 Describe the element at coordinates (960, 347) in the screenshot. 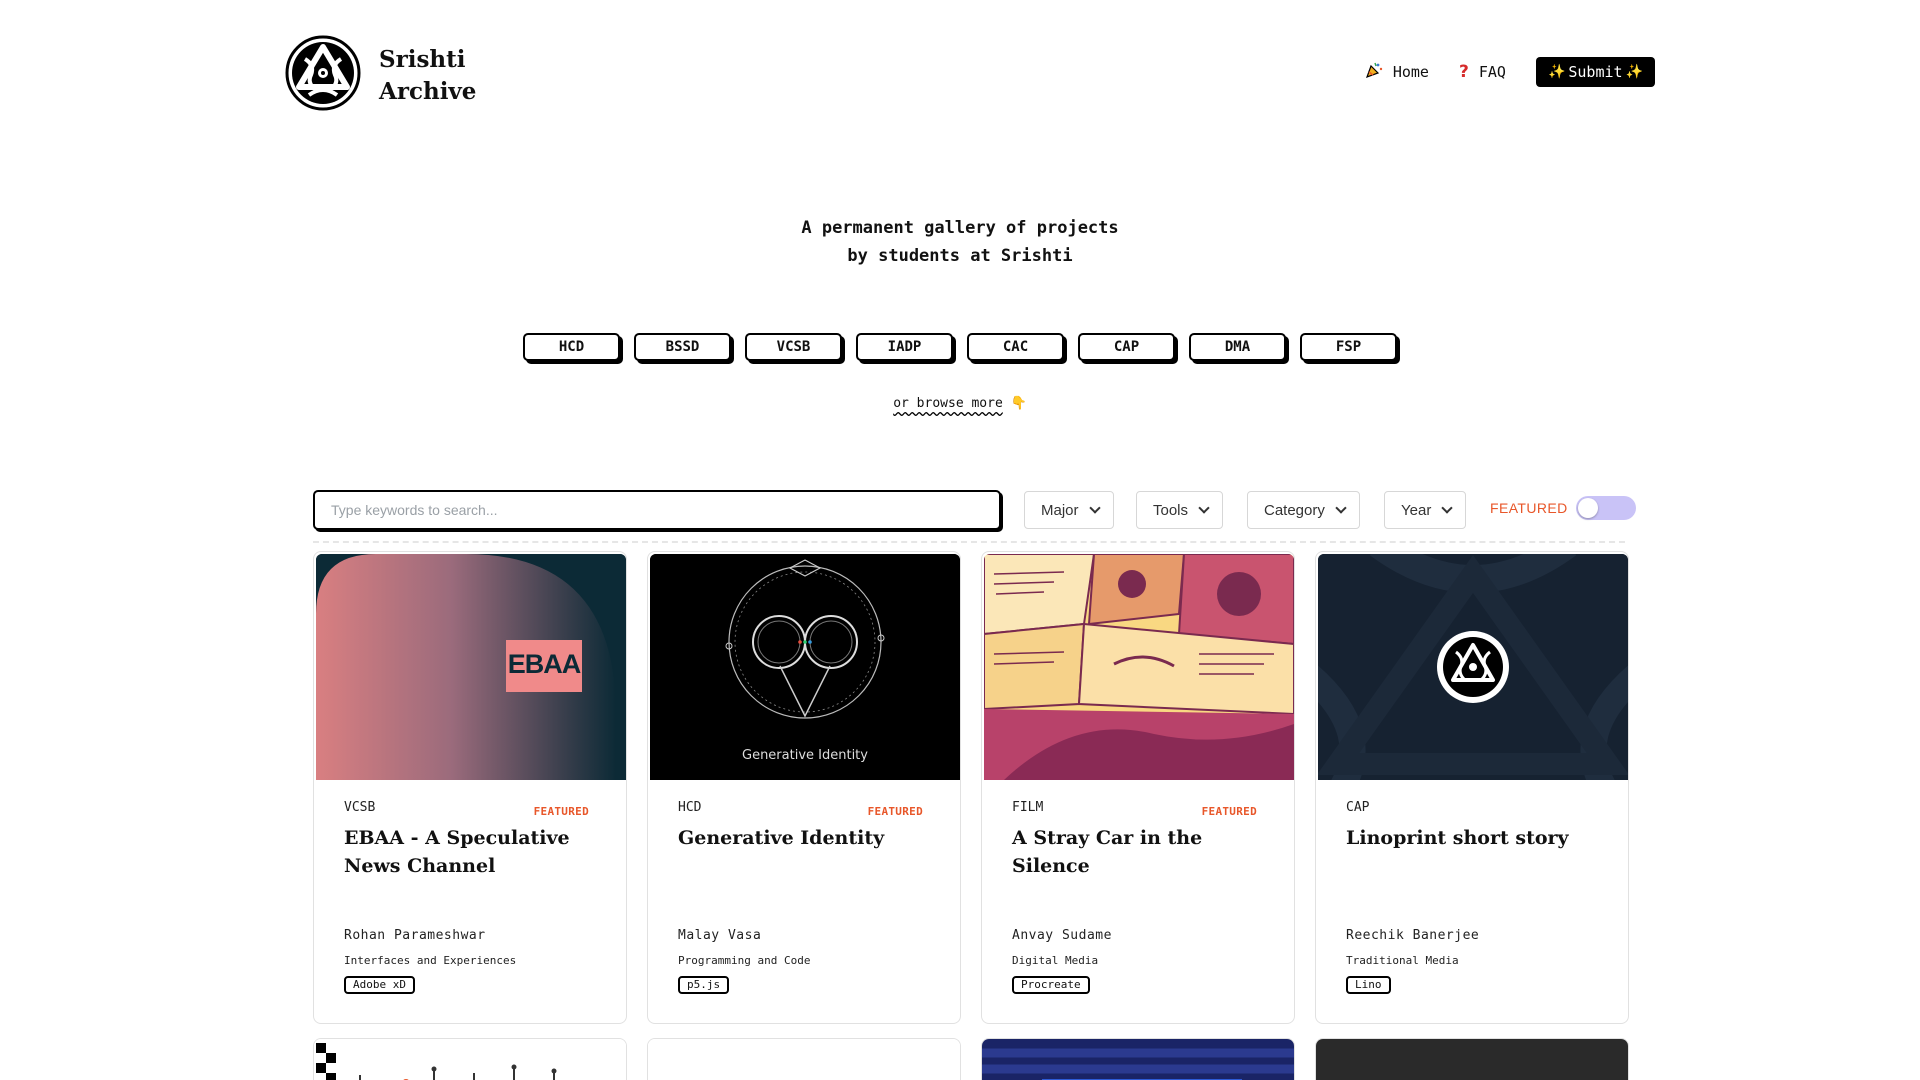

I see `major-buttons: HCD BSSD VCSB IADP CAC CAP DMA FSP` at that location.